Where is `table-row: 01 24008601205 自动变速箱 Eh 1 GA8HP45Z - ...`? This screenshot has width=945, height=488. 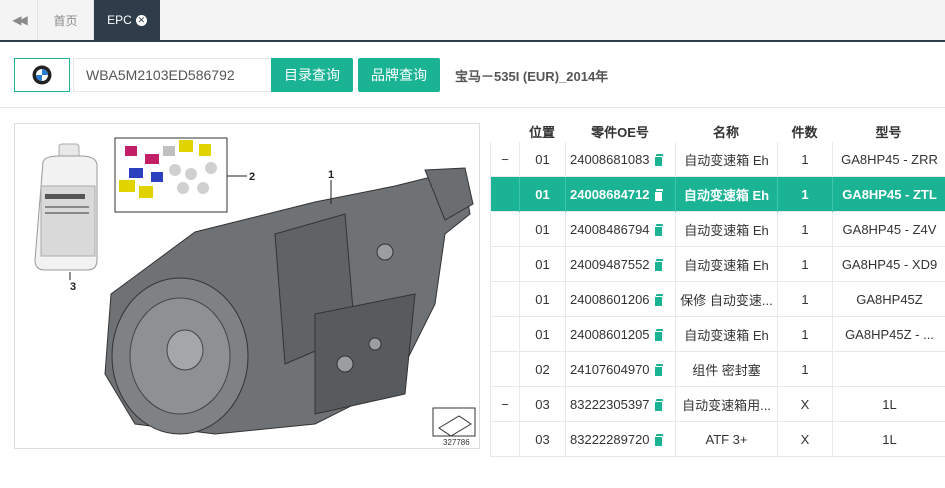
table-row: 01 24008601205 自动变速箱 Eh 1 GA8HP45Z - ... is located at coordinates (717, 334).